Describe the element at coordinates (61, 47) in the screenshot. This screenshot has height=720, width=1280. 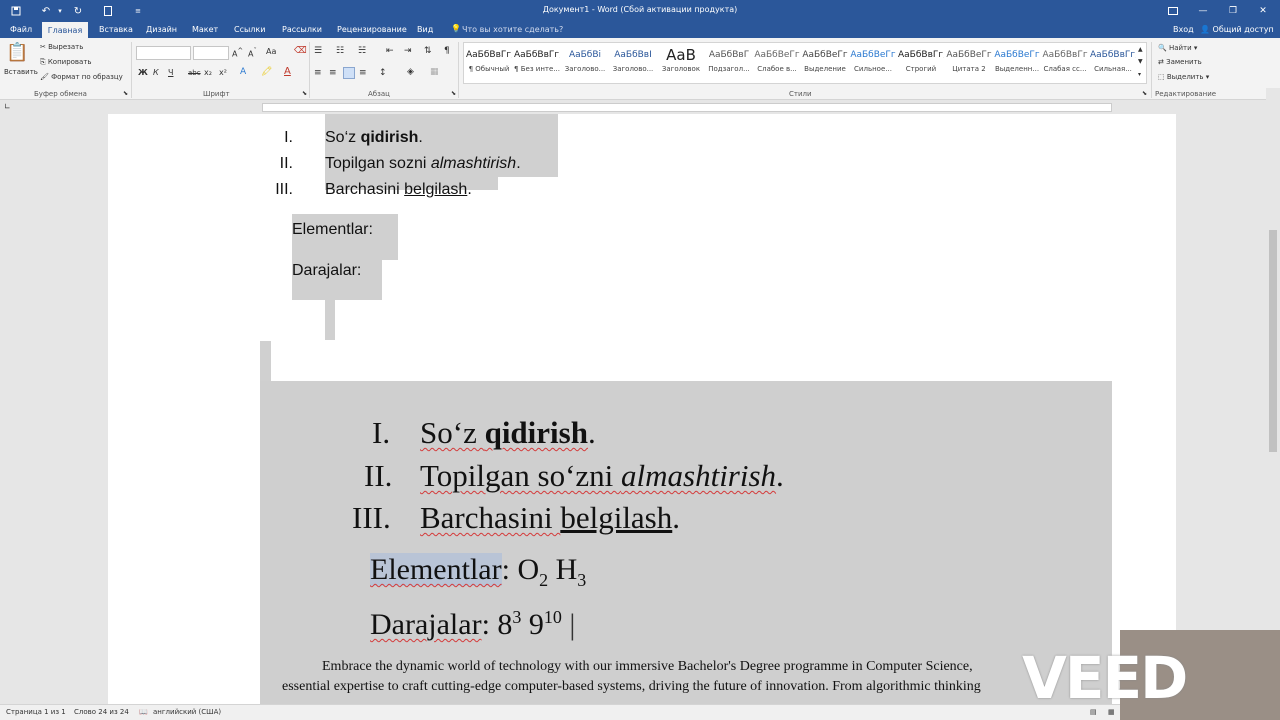
I see `cut-button: ✂ Вырезать` at that location.